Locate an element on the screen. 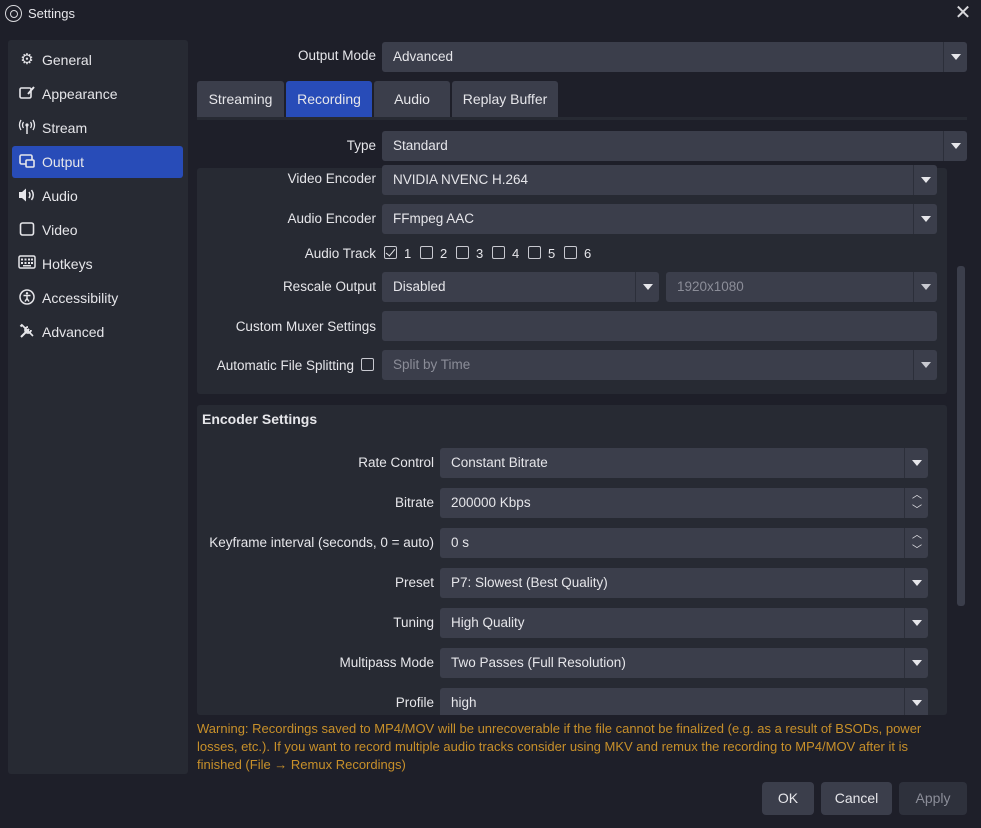 The height and width of the screenshot is (828, 981). tab-recording: Recording is located at coordinates (329, 99).